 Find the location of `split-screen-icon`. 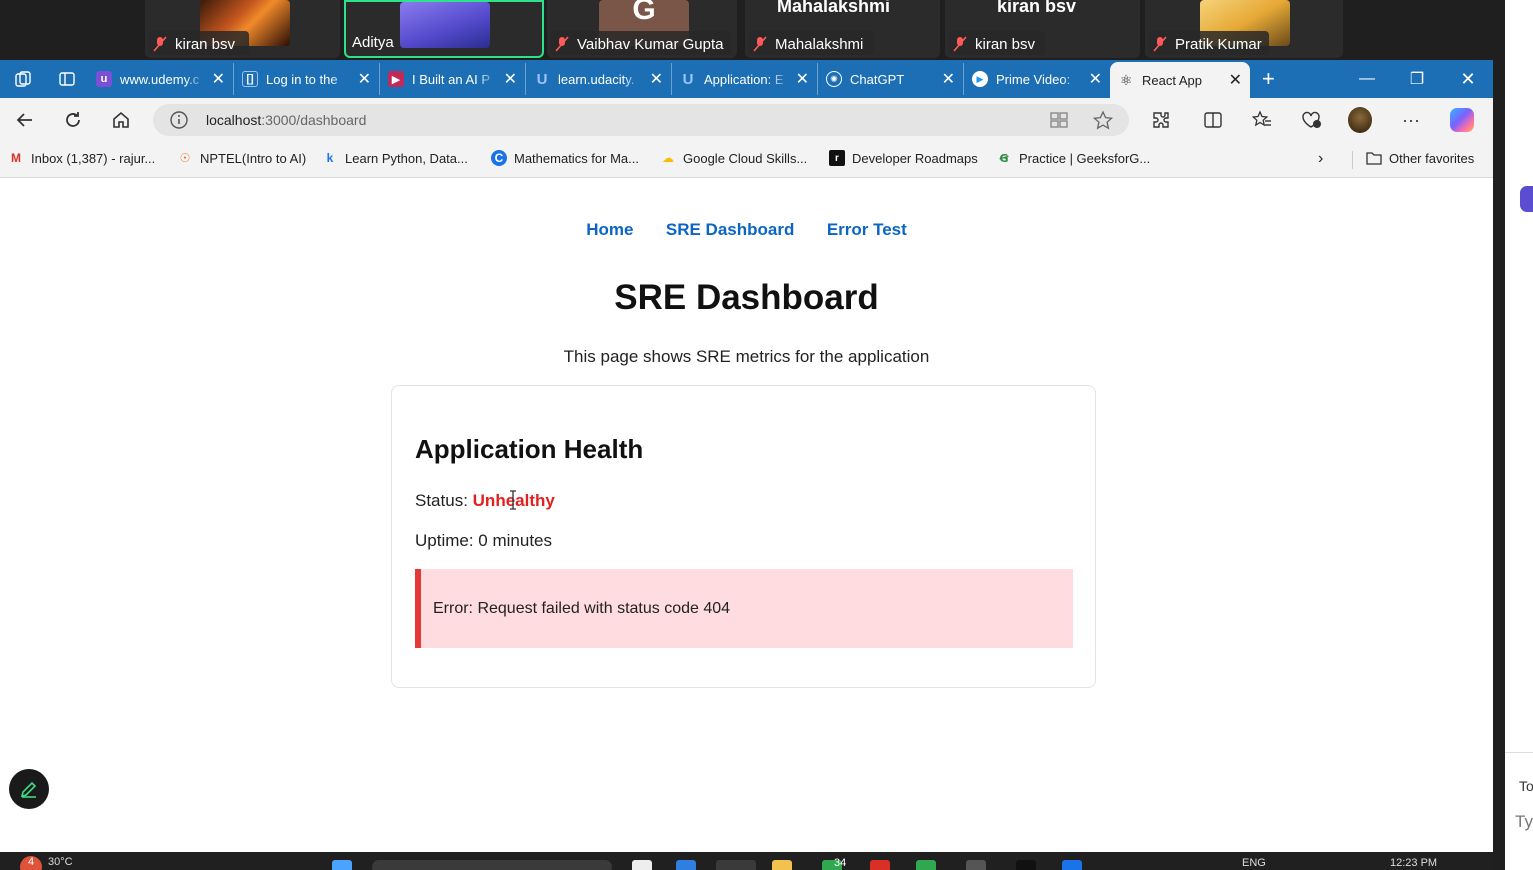

split-screen-icon is located at coordinates (1213, 120).